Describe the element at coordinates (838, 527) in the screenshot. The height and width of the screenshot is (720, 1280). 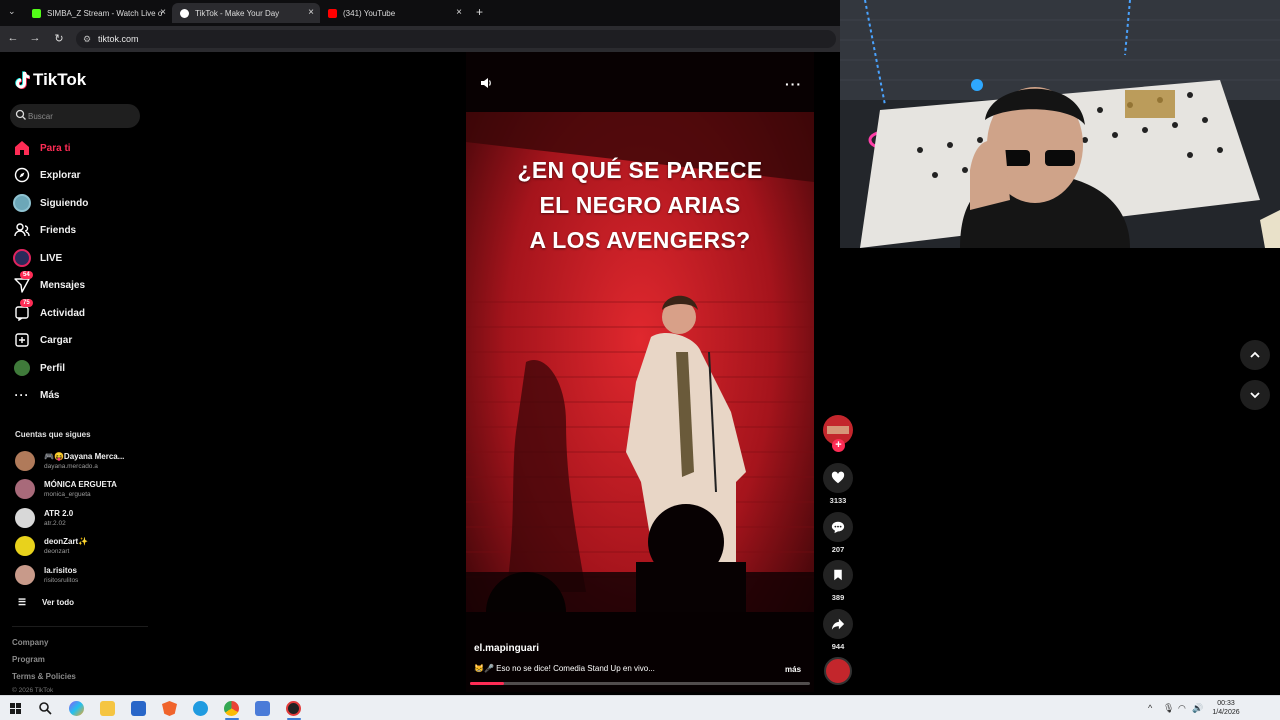
I see `comment-button` at that location.